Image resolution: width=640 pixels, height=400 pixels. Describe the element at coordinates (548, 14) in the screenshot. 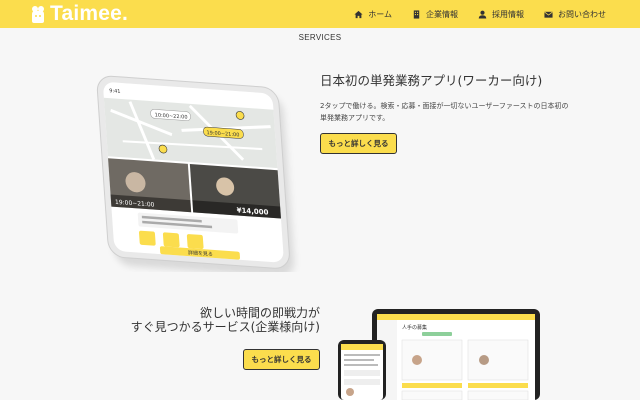

I see `mail-icon` at that location.